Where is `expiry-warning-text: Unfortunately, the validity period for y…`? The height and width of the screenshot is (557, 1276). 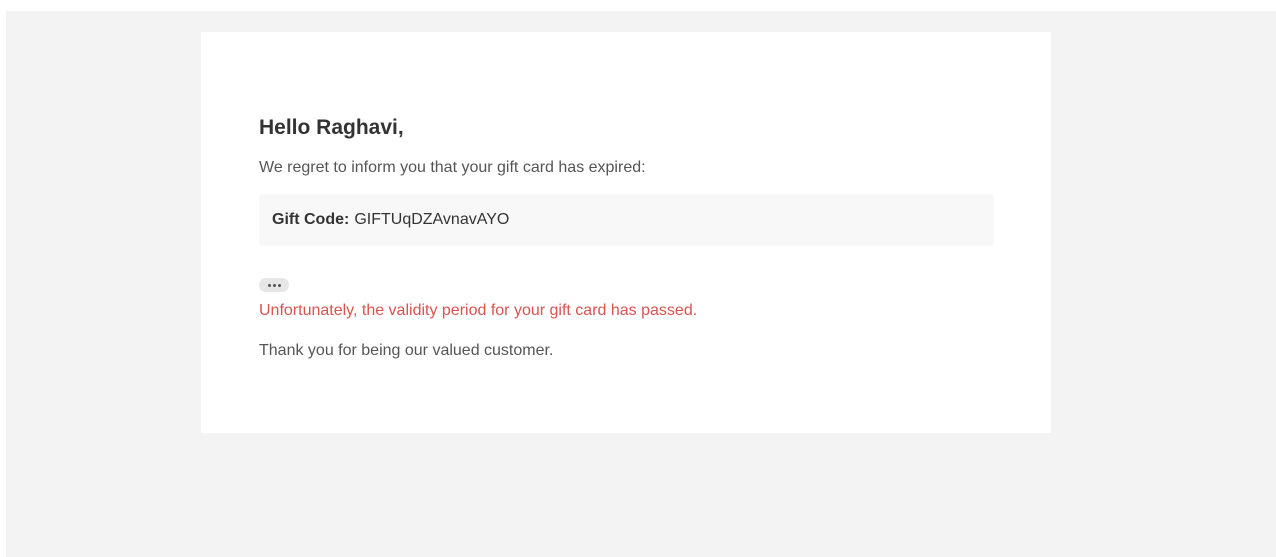 expiry-warning-text: Unfortunately, the validity period for y… is located at coordinates (478, 310).